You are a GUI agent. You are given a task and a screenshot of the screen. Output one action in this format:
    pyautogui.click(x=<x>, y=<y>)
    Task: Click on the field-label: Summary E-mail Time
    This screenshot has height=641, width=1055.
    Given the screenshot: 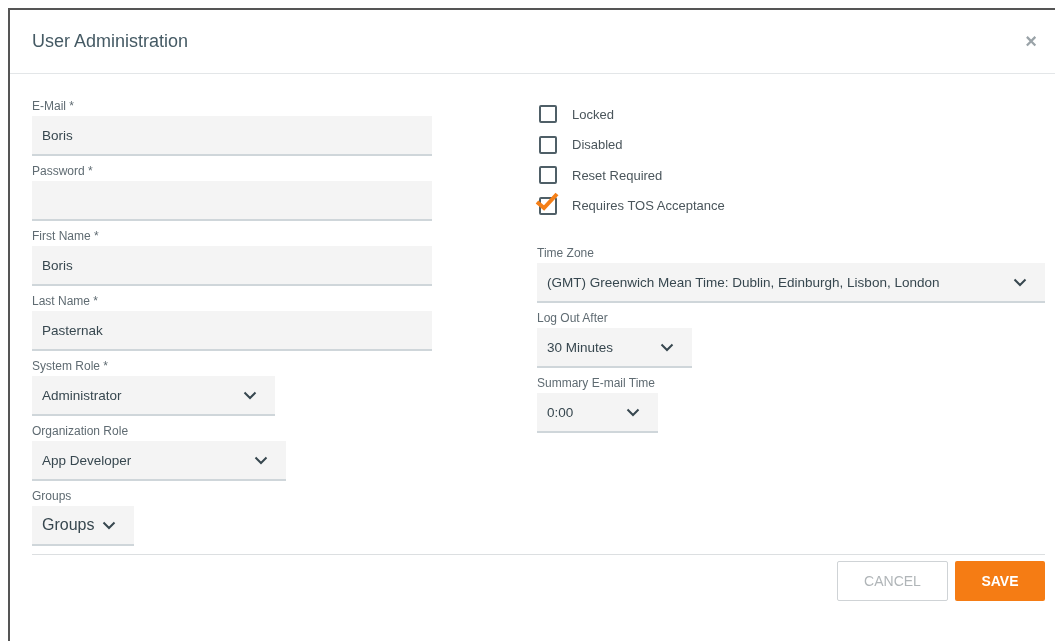 What is the action you would take?
    pyautogui.click(x=596, y=383)
    